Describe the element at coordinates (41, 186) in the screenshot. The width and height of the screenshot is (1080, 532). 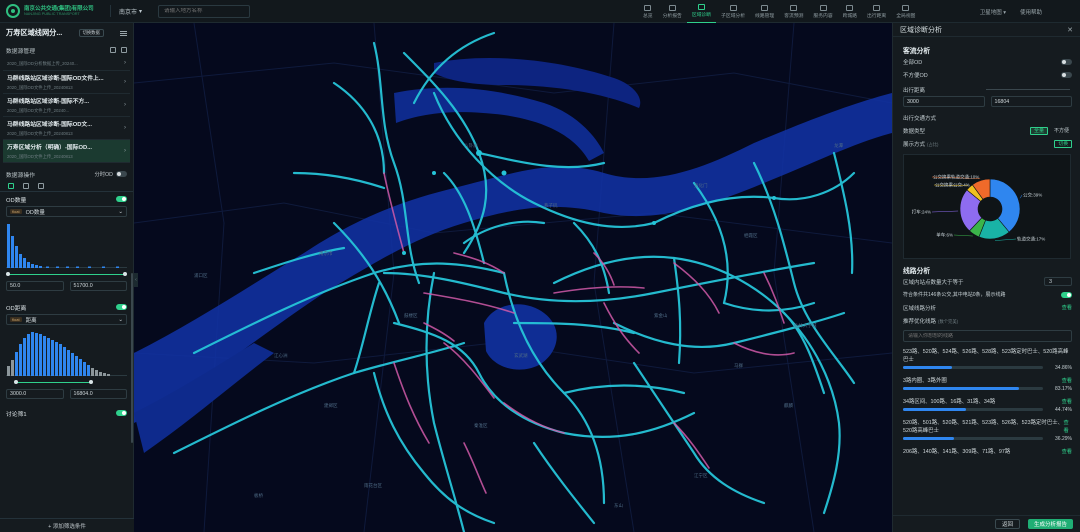
I see `tag-icon` at that location.